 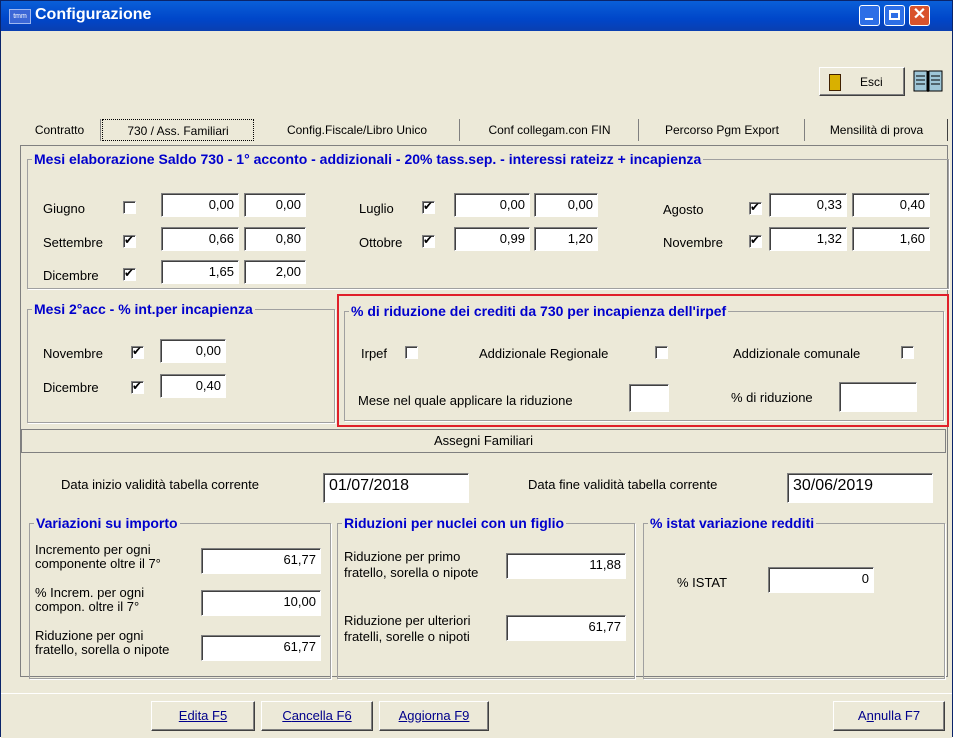 What do you see at coordinates (89, 600) in the screenshot?
I see `perc-increm-label: % Increm. per ogni compon. oltre il 7°` at bounding box center [89, 600].